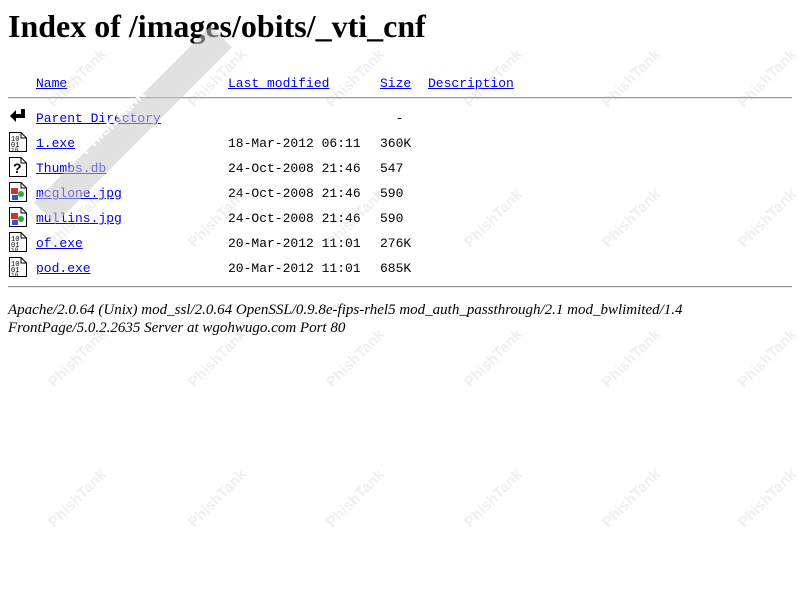 The image size is (800, 600). What do you see at coordinates (294, 143) in the screenshot?
I see `modified-date: 18-Mar-2012 06:11` at bounding box center [294, 143].